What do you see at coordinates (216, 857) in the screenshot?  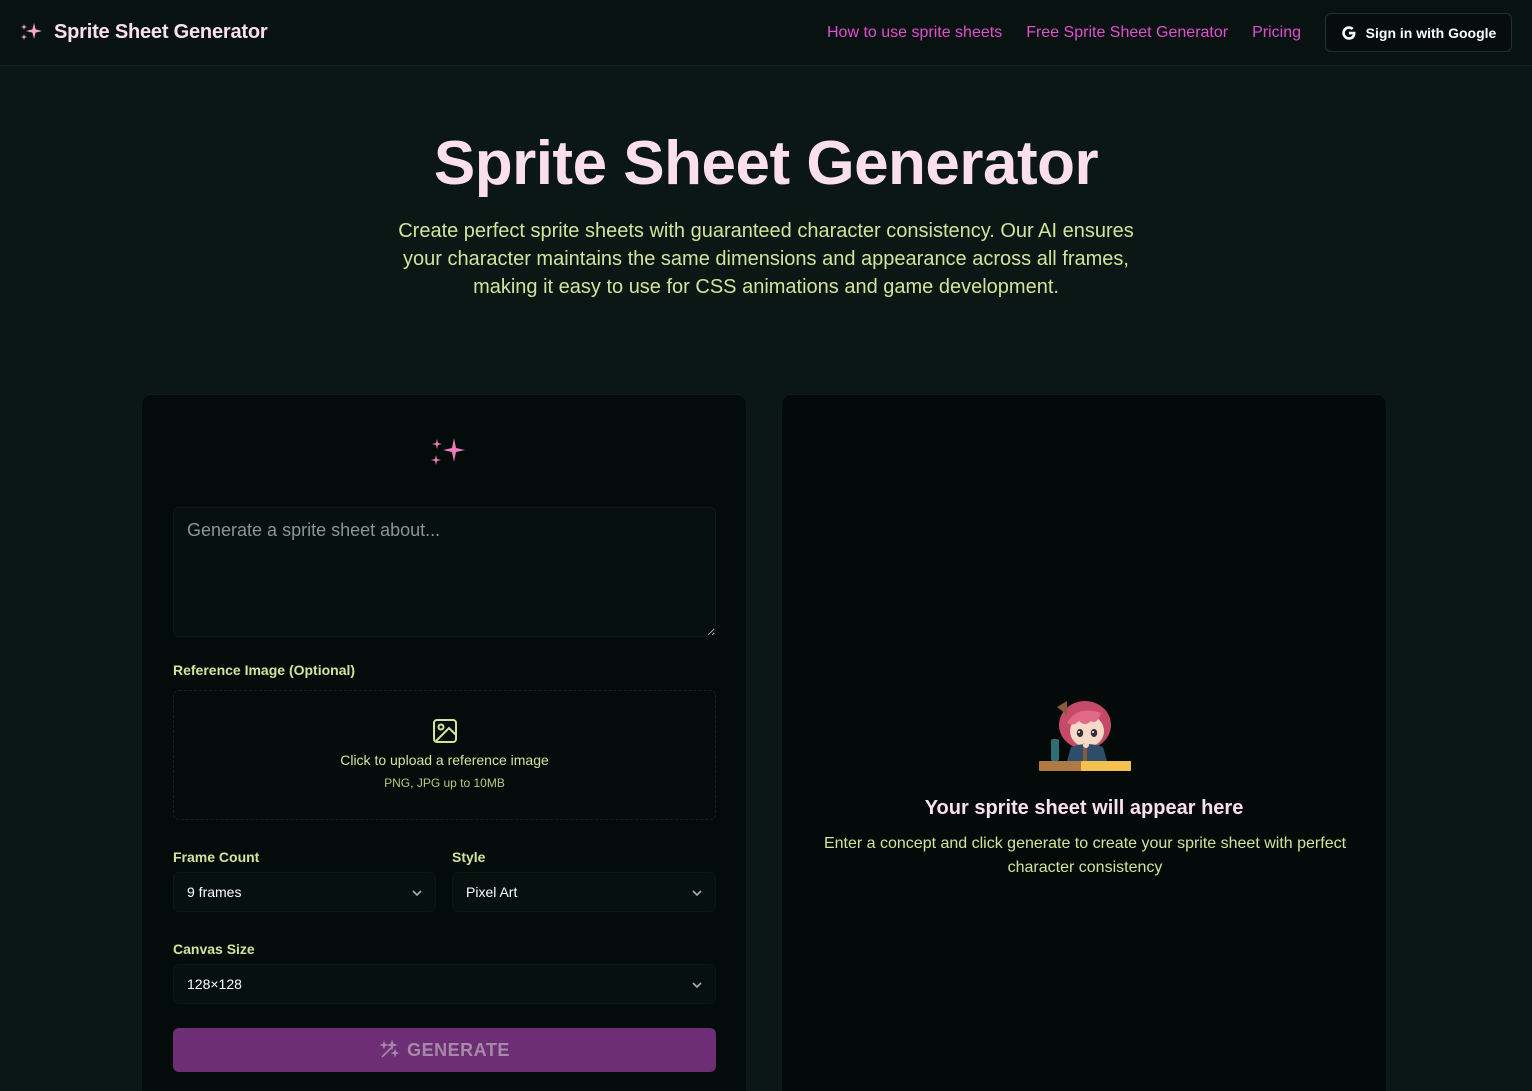 I see `frame-count-label: Frame Count` at bounding box center [216, 857].